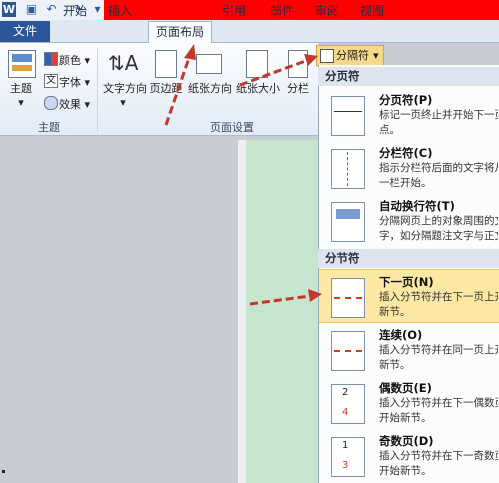 This screenshot has height=483, width=499. I want to click on annotation-arrow-to-page-layout, so click(180, 85).